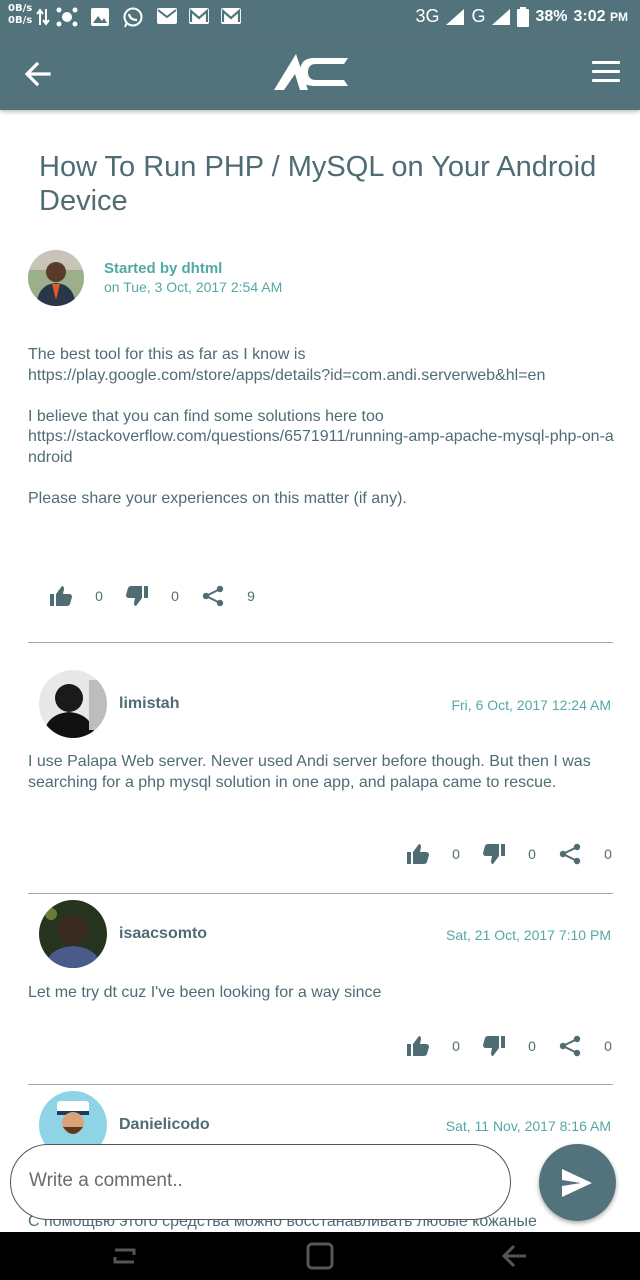 This screenshot has width=640, height=1280. Describe the element at coordinates (43, 17) in the screenshot. I see `data-transfer-icon` at that location.